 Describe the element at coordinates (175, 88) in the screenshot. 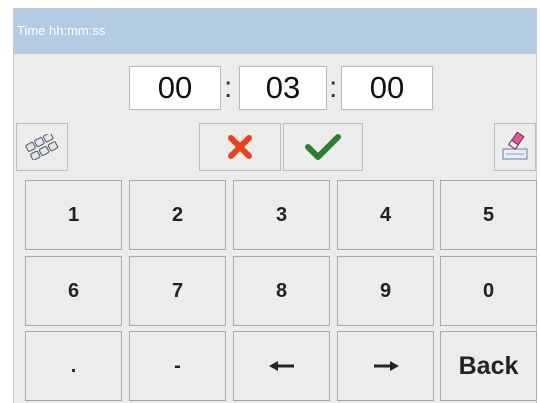

I see `hours-field: 00` at that location.